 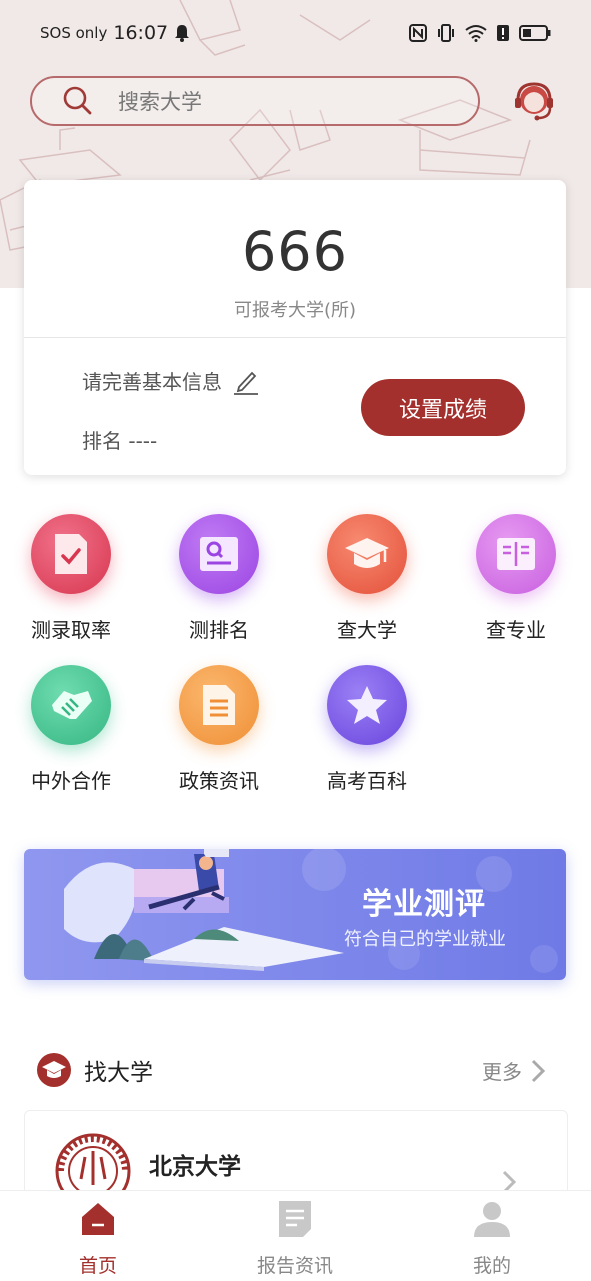 What do you see at coordinates (160, 102) in the screenshot?
I see `search-placeholder: 搜索大学` at bounding box center [160, 102].